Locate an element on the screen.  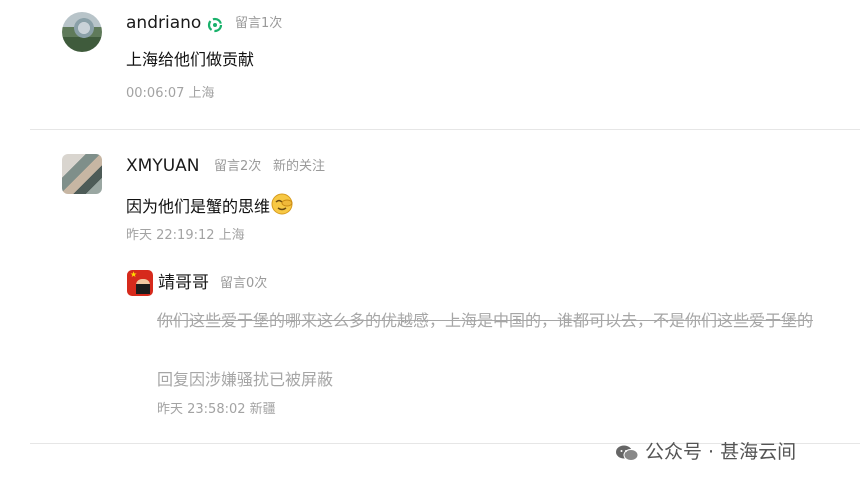
comment-1-count: 留言1次 is located at coordinates (259, 23).